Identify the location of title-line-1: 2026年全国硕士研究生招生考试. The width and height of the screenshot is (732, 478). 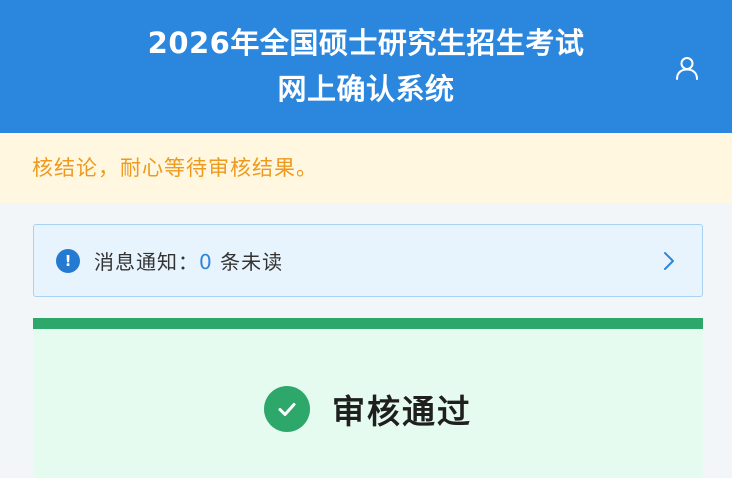
(366, 43).